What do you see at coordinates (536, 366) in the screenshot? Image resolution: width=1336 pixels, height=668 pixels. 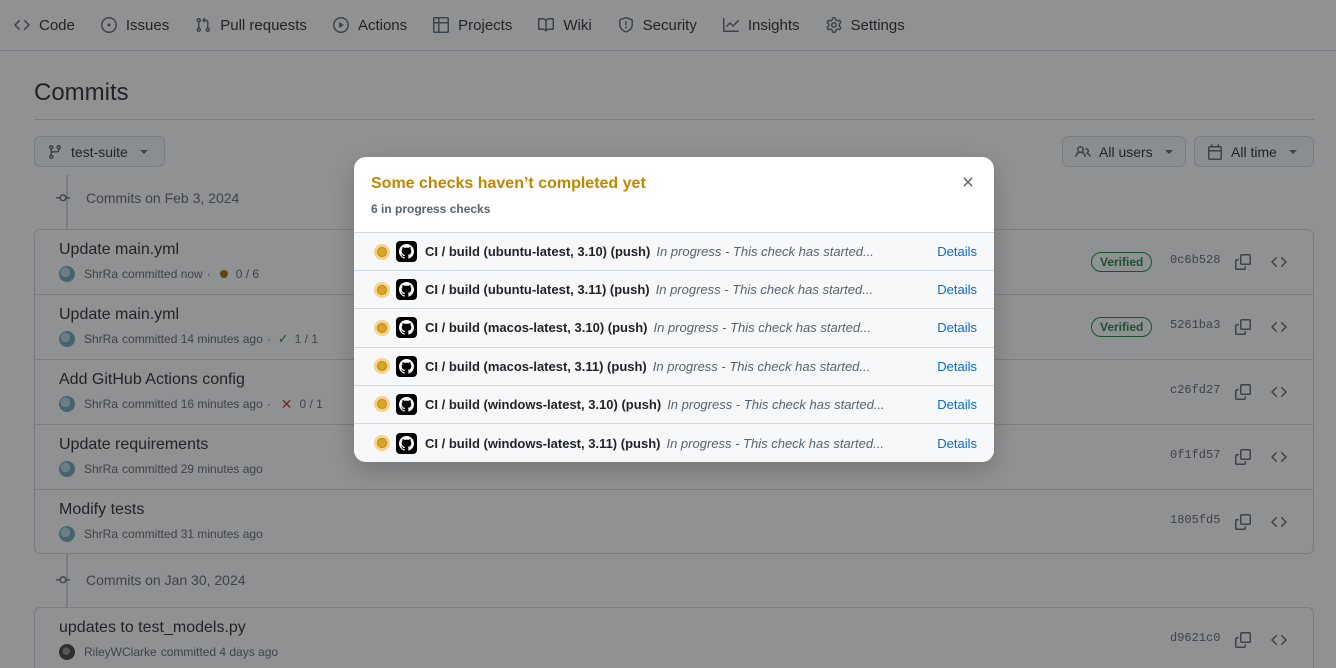 I see `check-title: CI / build (macos-latest, 3.11) (push)` at bounding box center [536, 366].